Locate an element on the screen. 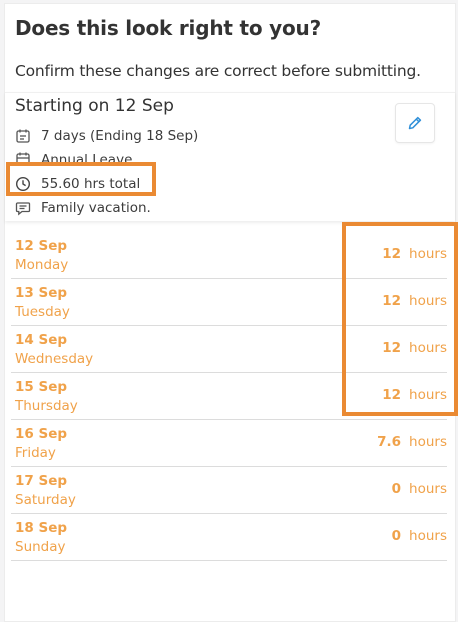 The image size is (458, 622). day-weekday: Friday is located at coordinates (35, 453).